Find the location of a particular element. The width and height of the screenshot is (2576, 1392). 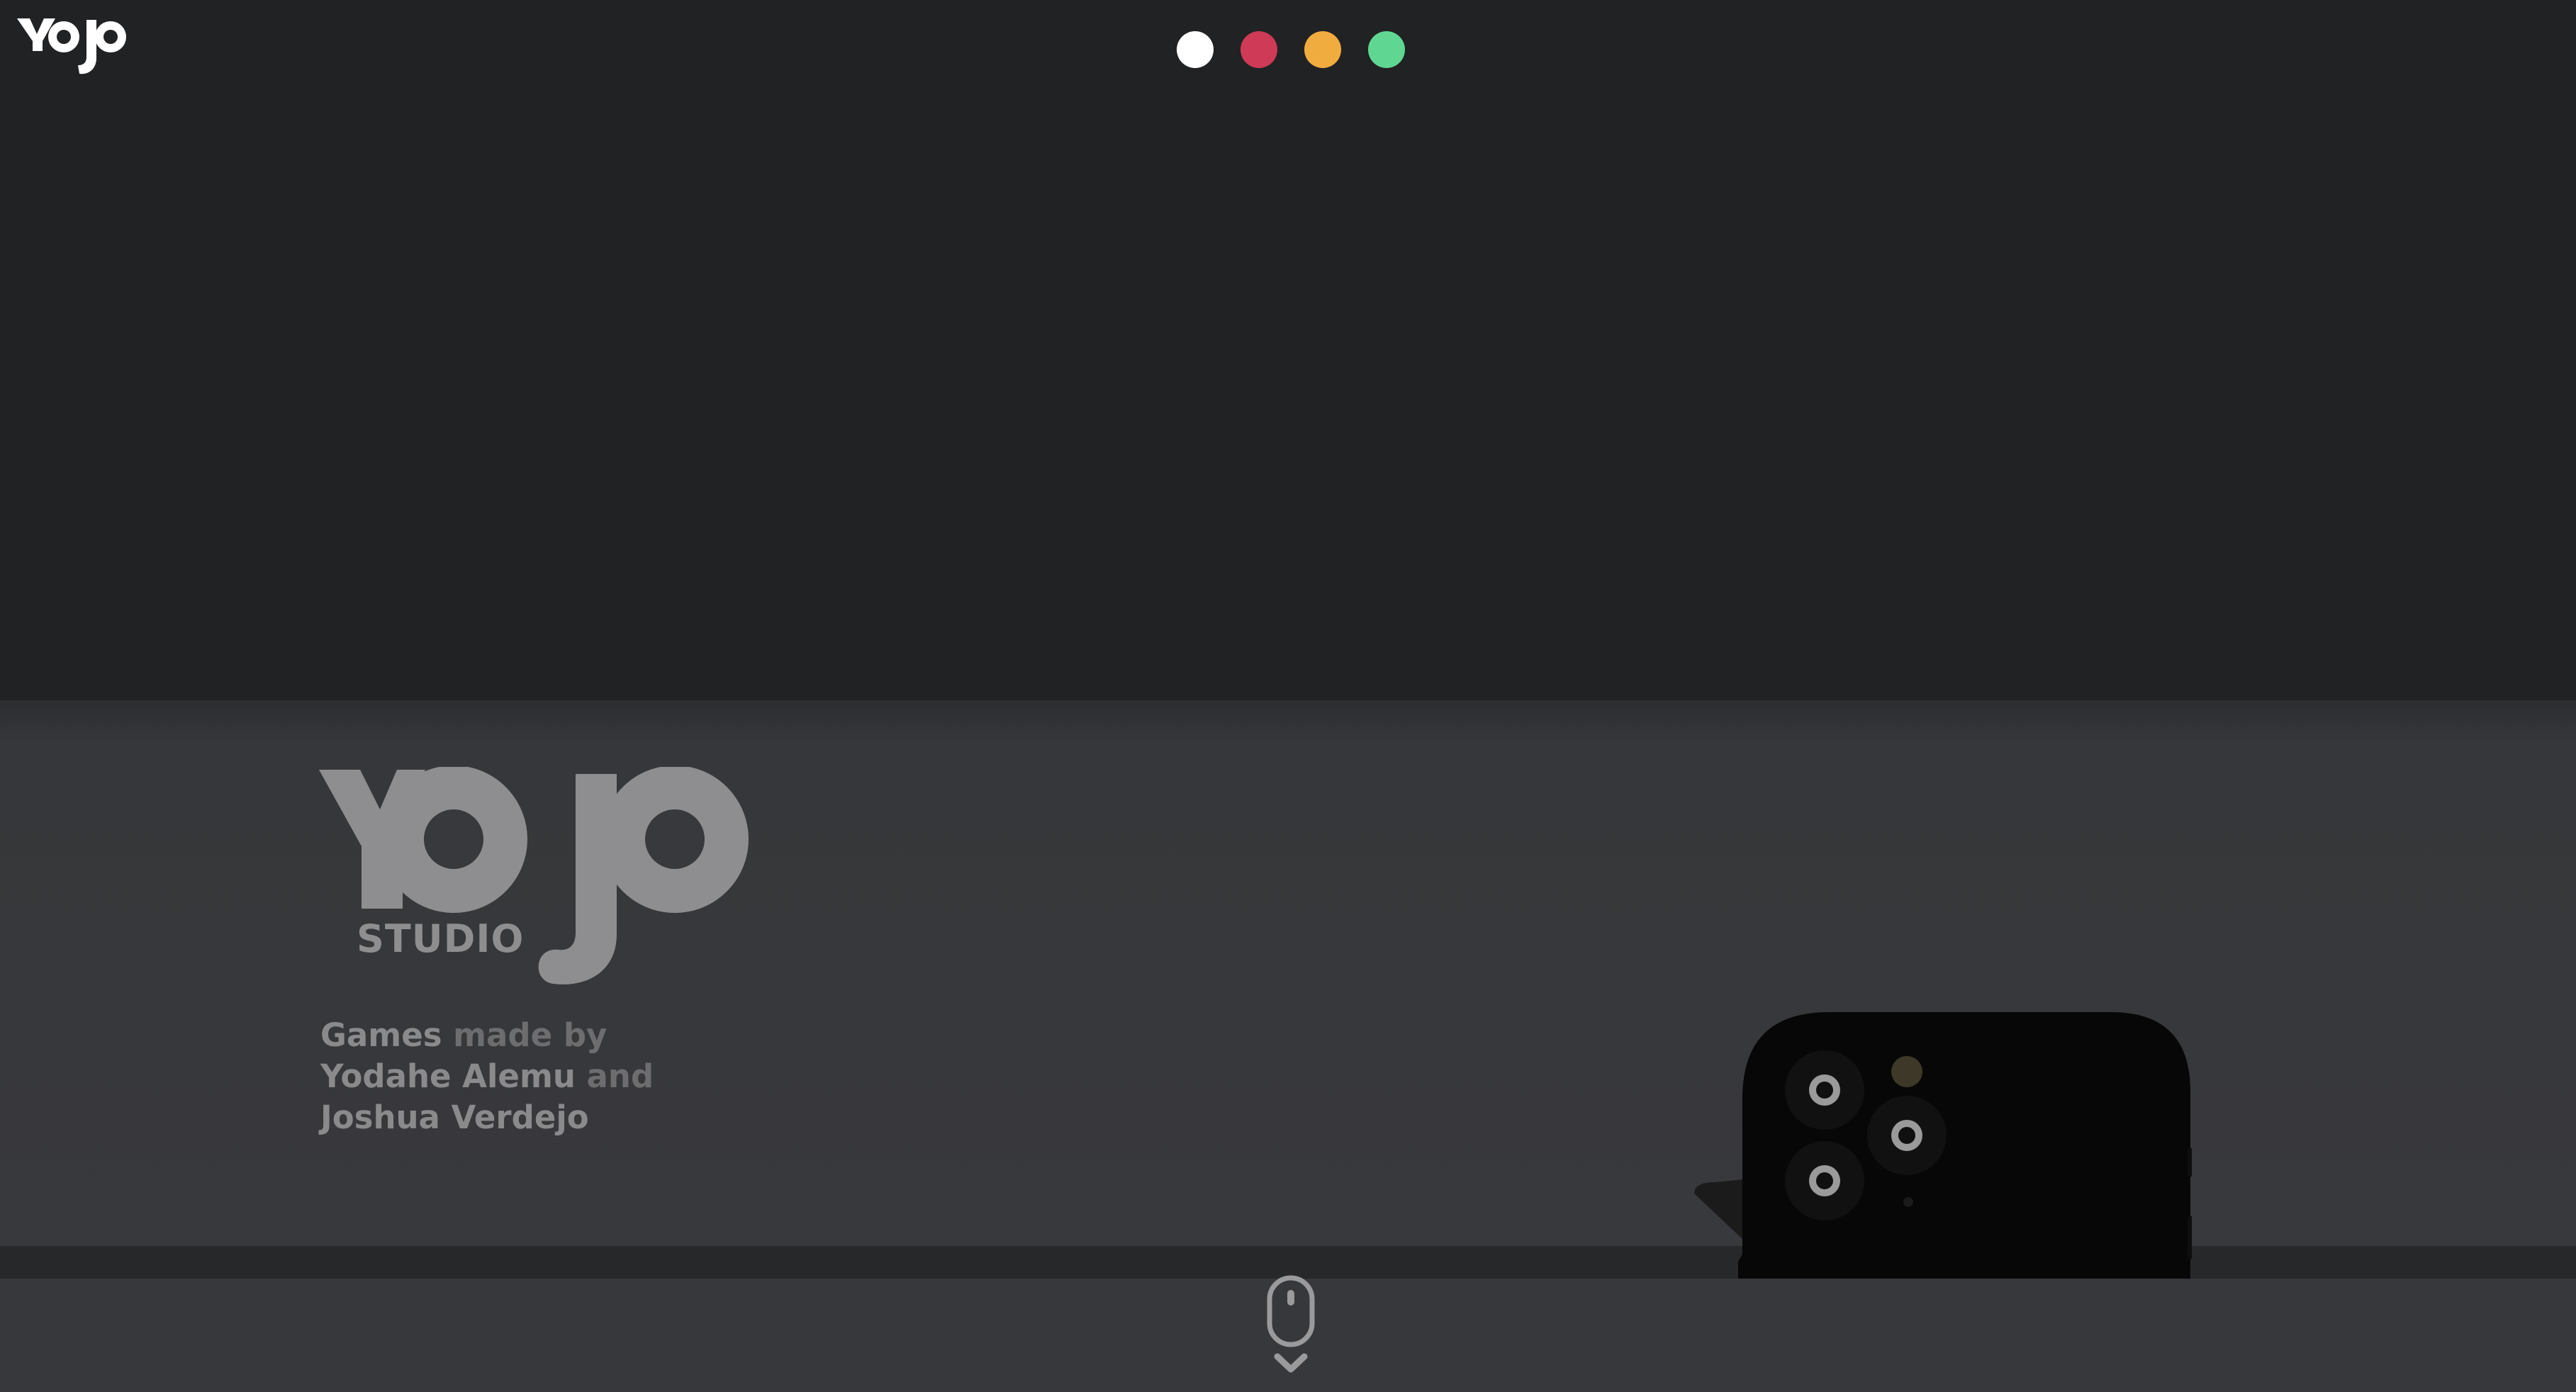

mouse-scroll-icon is located at coordinates (1291, 1326).